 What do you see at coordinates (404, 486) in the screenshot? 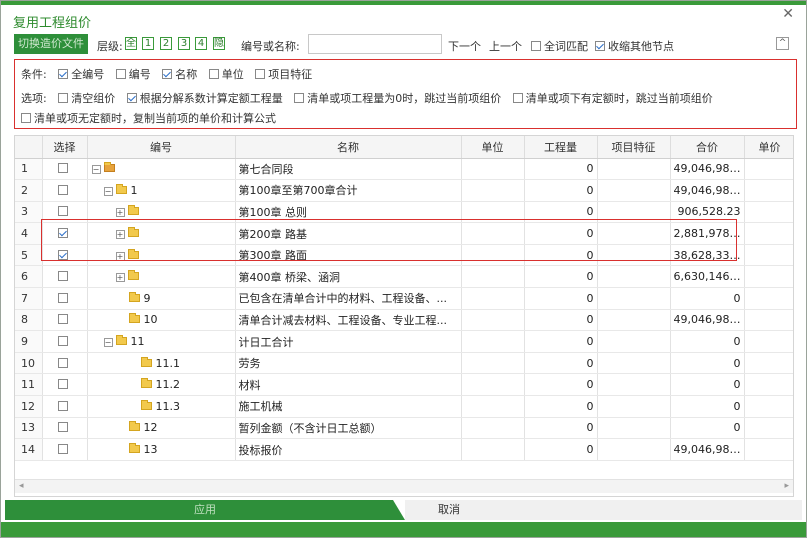
I see `horizontal-scrollbar: ◂ ▸` at bounding box center [404, 486].